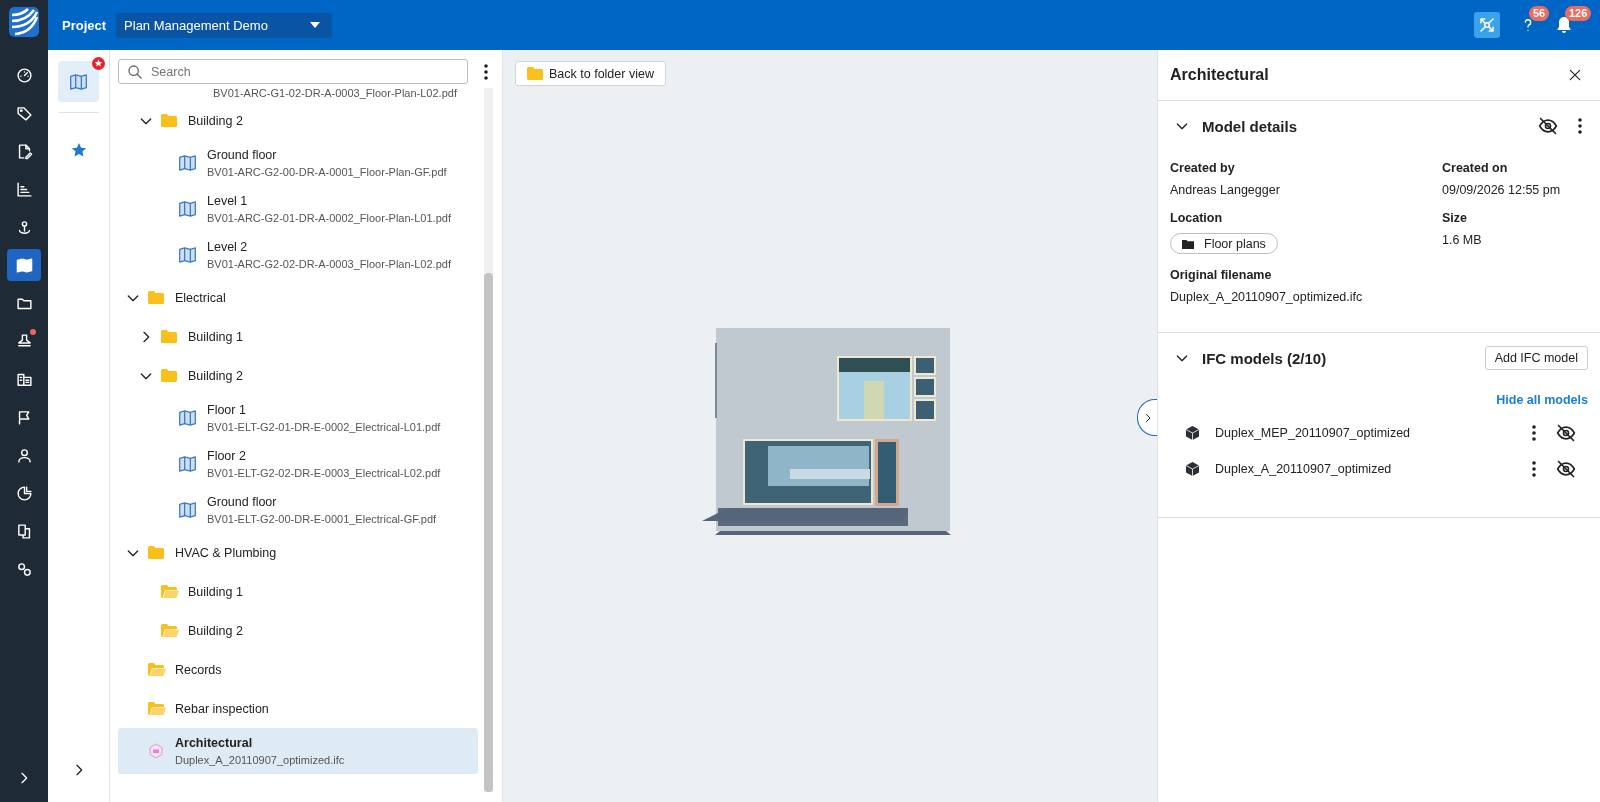  Describe the element at coordinates (24, 75) in the screenshot. I see `gauge-icon` at that location.